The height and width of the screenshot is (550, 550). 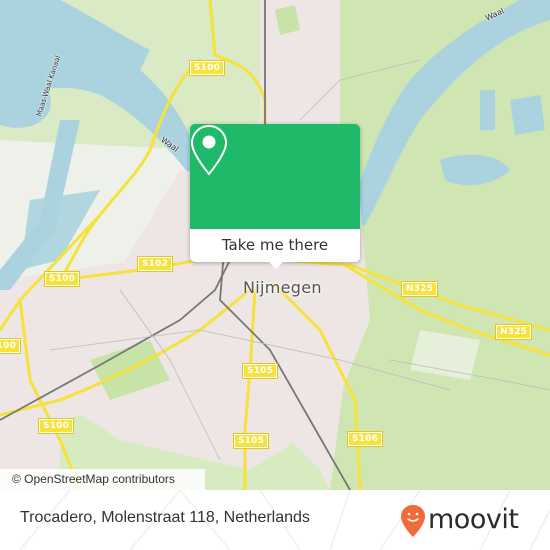 What do you see at coordinates (251, 441) in the screenshot?
I see `road-label-s105-south: S105` at bounding box center [251, 441].